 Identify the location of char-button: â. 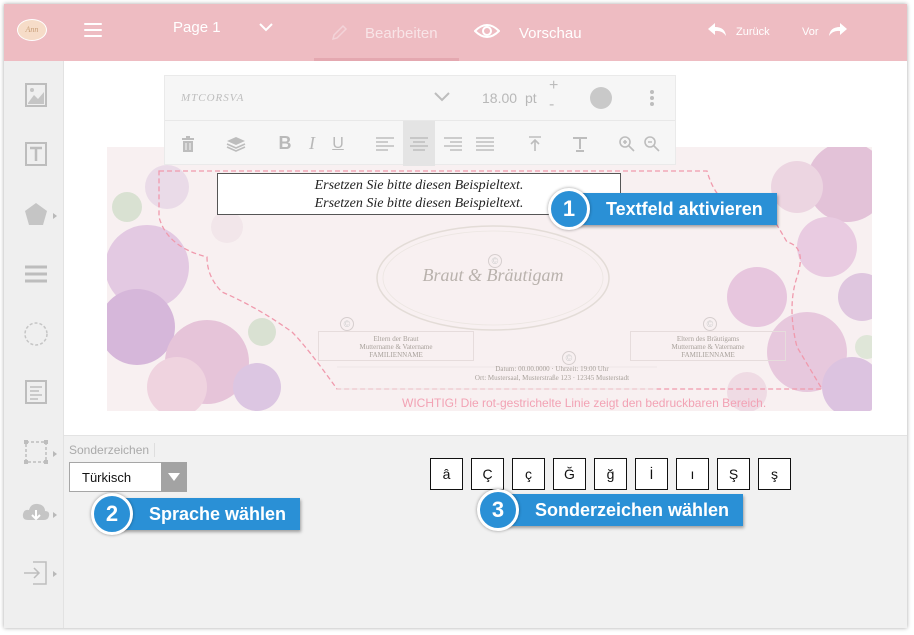
(446, 474).